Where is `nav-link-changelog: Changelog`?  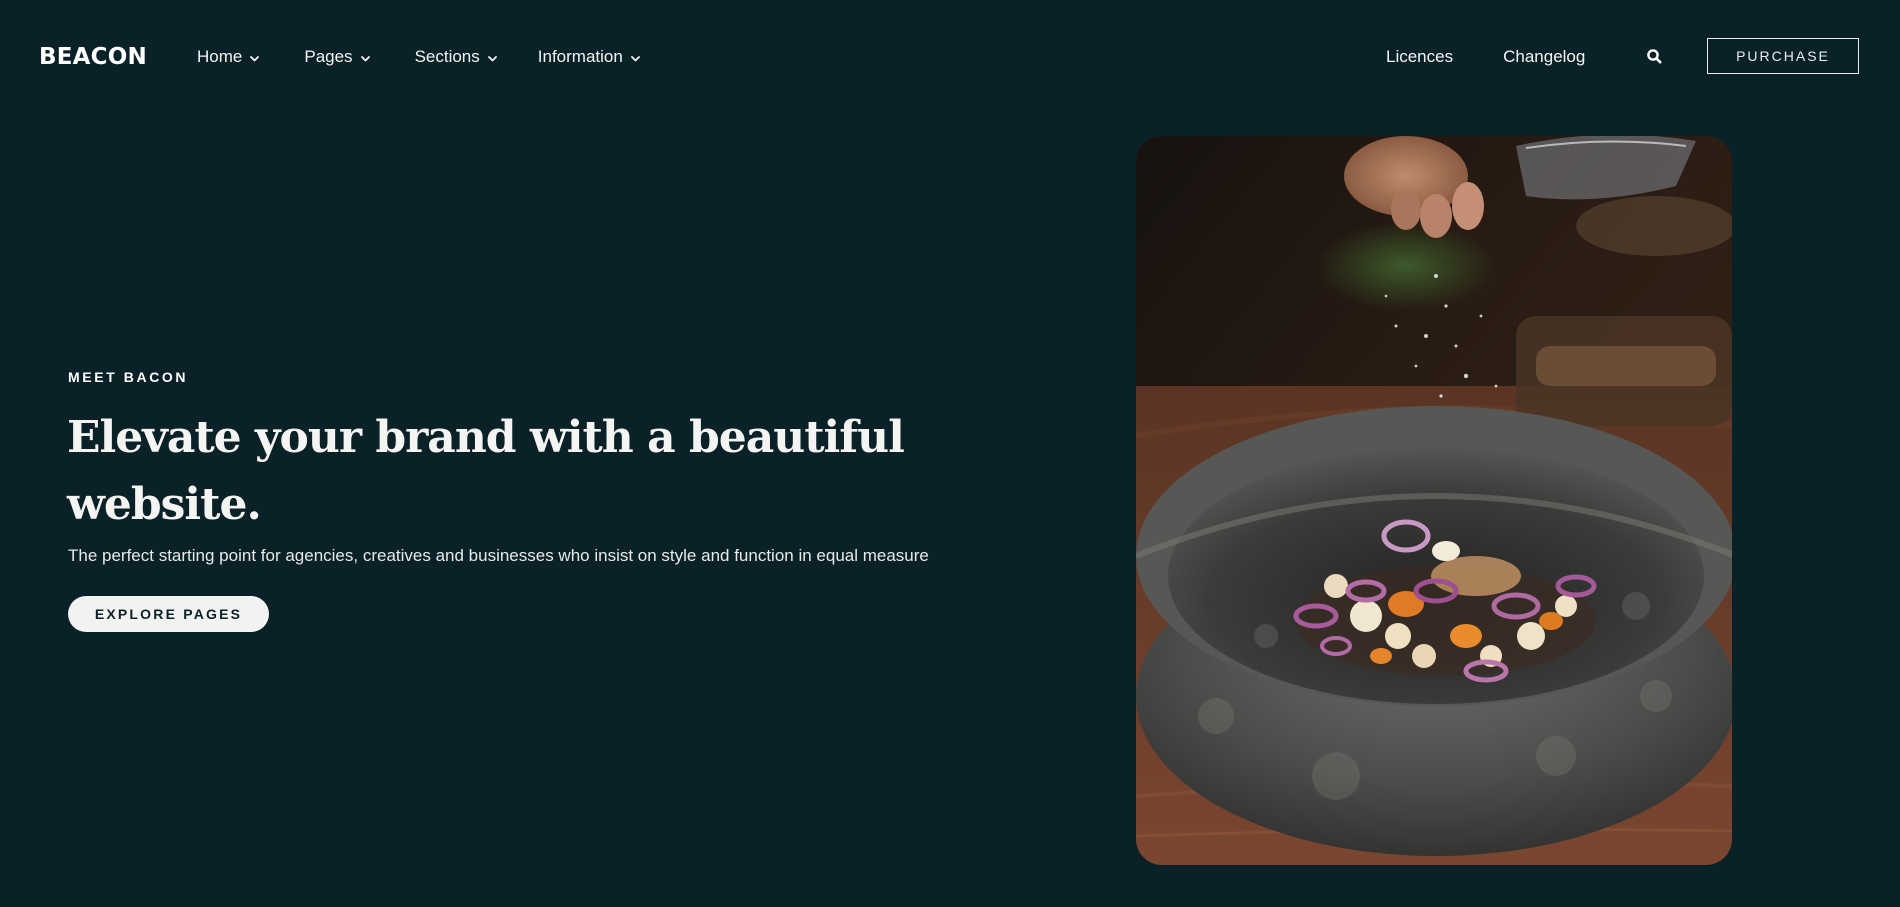 nav-link-changelog: Changelog is located at coordinates (1544, 57).